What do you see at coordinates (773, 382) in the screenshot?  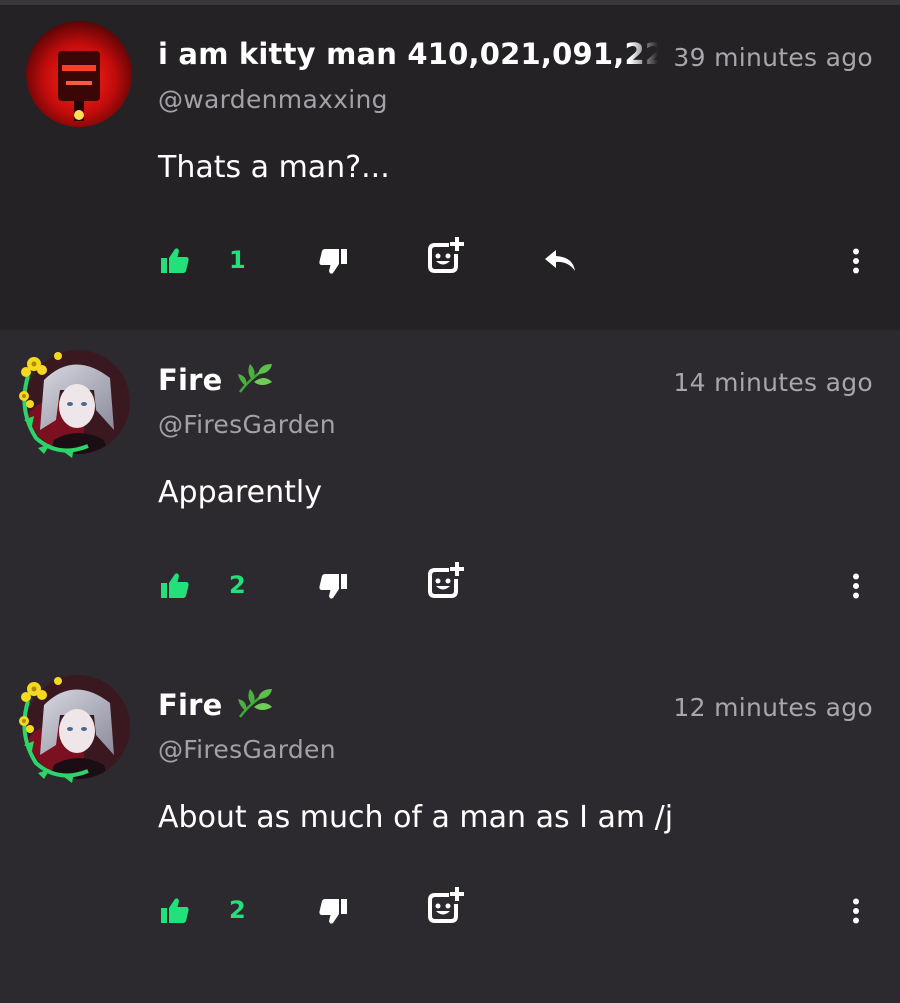 I see `comment-timestamp: 14 minutes ago` at bounding box center [773, 382].